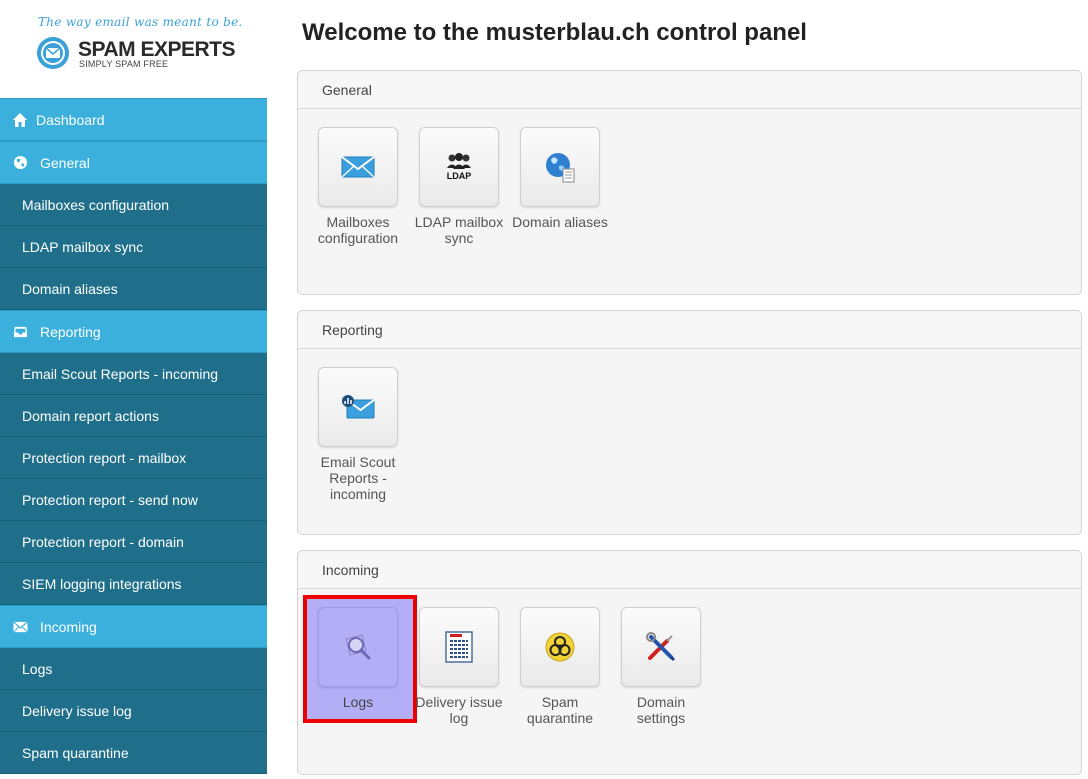  Describe the element at coordinates (689, 90) in the screenshot. I see `panel-heading: General` at that location.